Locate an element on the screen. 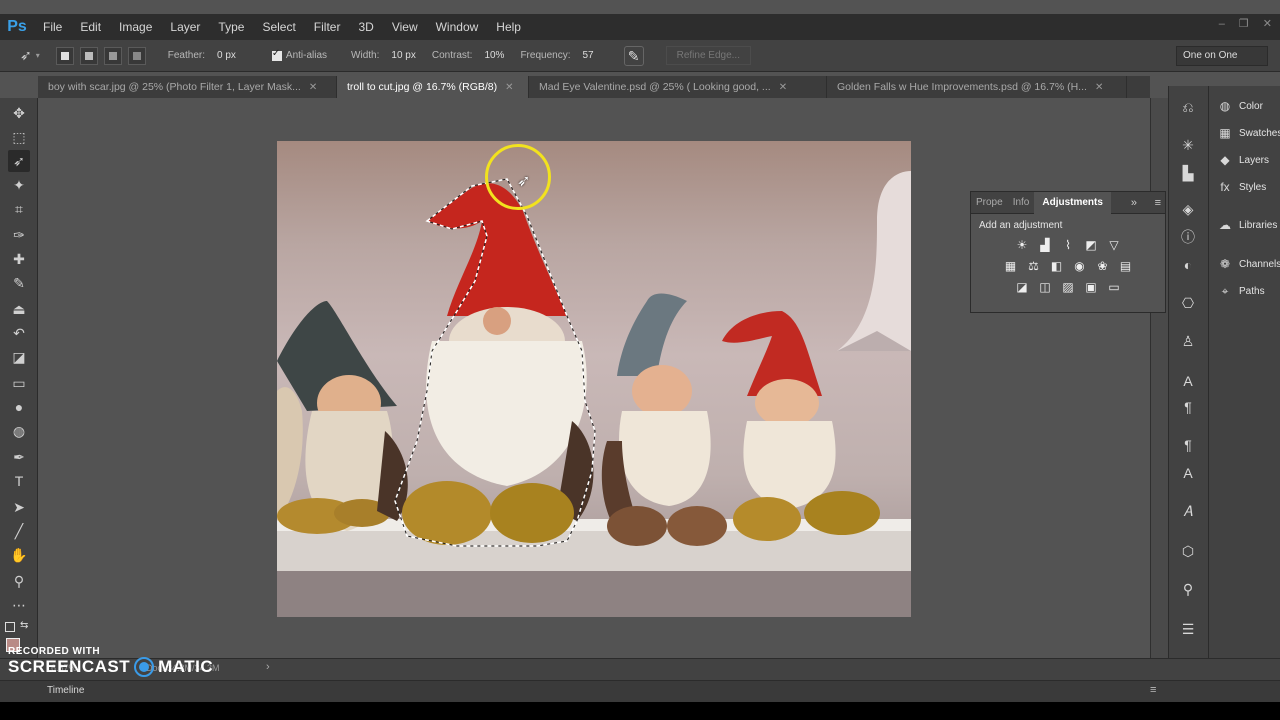  eraser-tool-icon: ◪ is located at coordinates (19, 357).